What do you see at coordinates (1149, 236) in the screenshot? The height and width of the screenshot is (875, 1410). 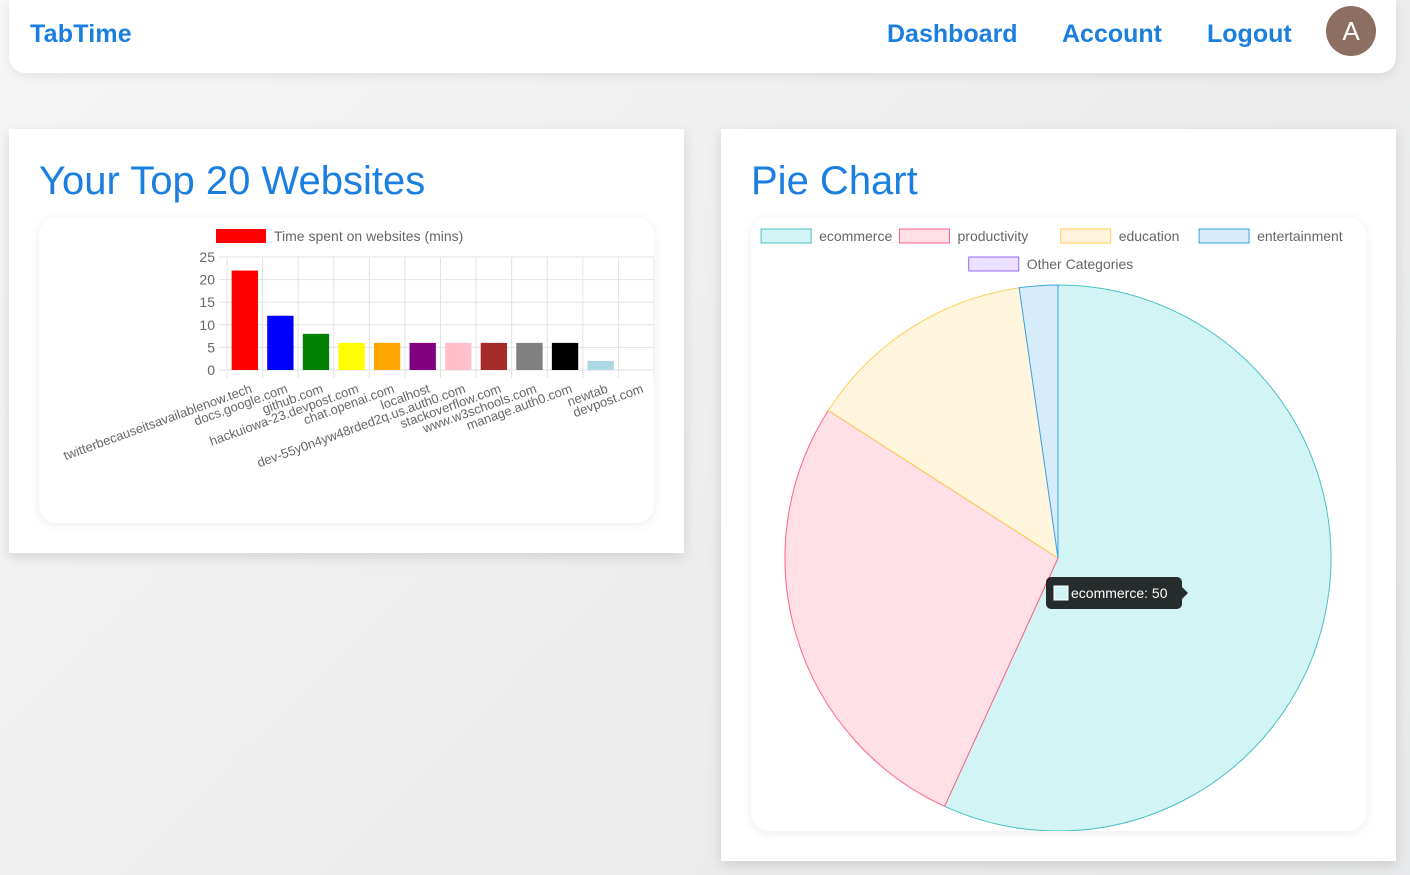 I see `legend-label: education` at bounding box center [1149, 236].